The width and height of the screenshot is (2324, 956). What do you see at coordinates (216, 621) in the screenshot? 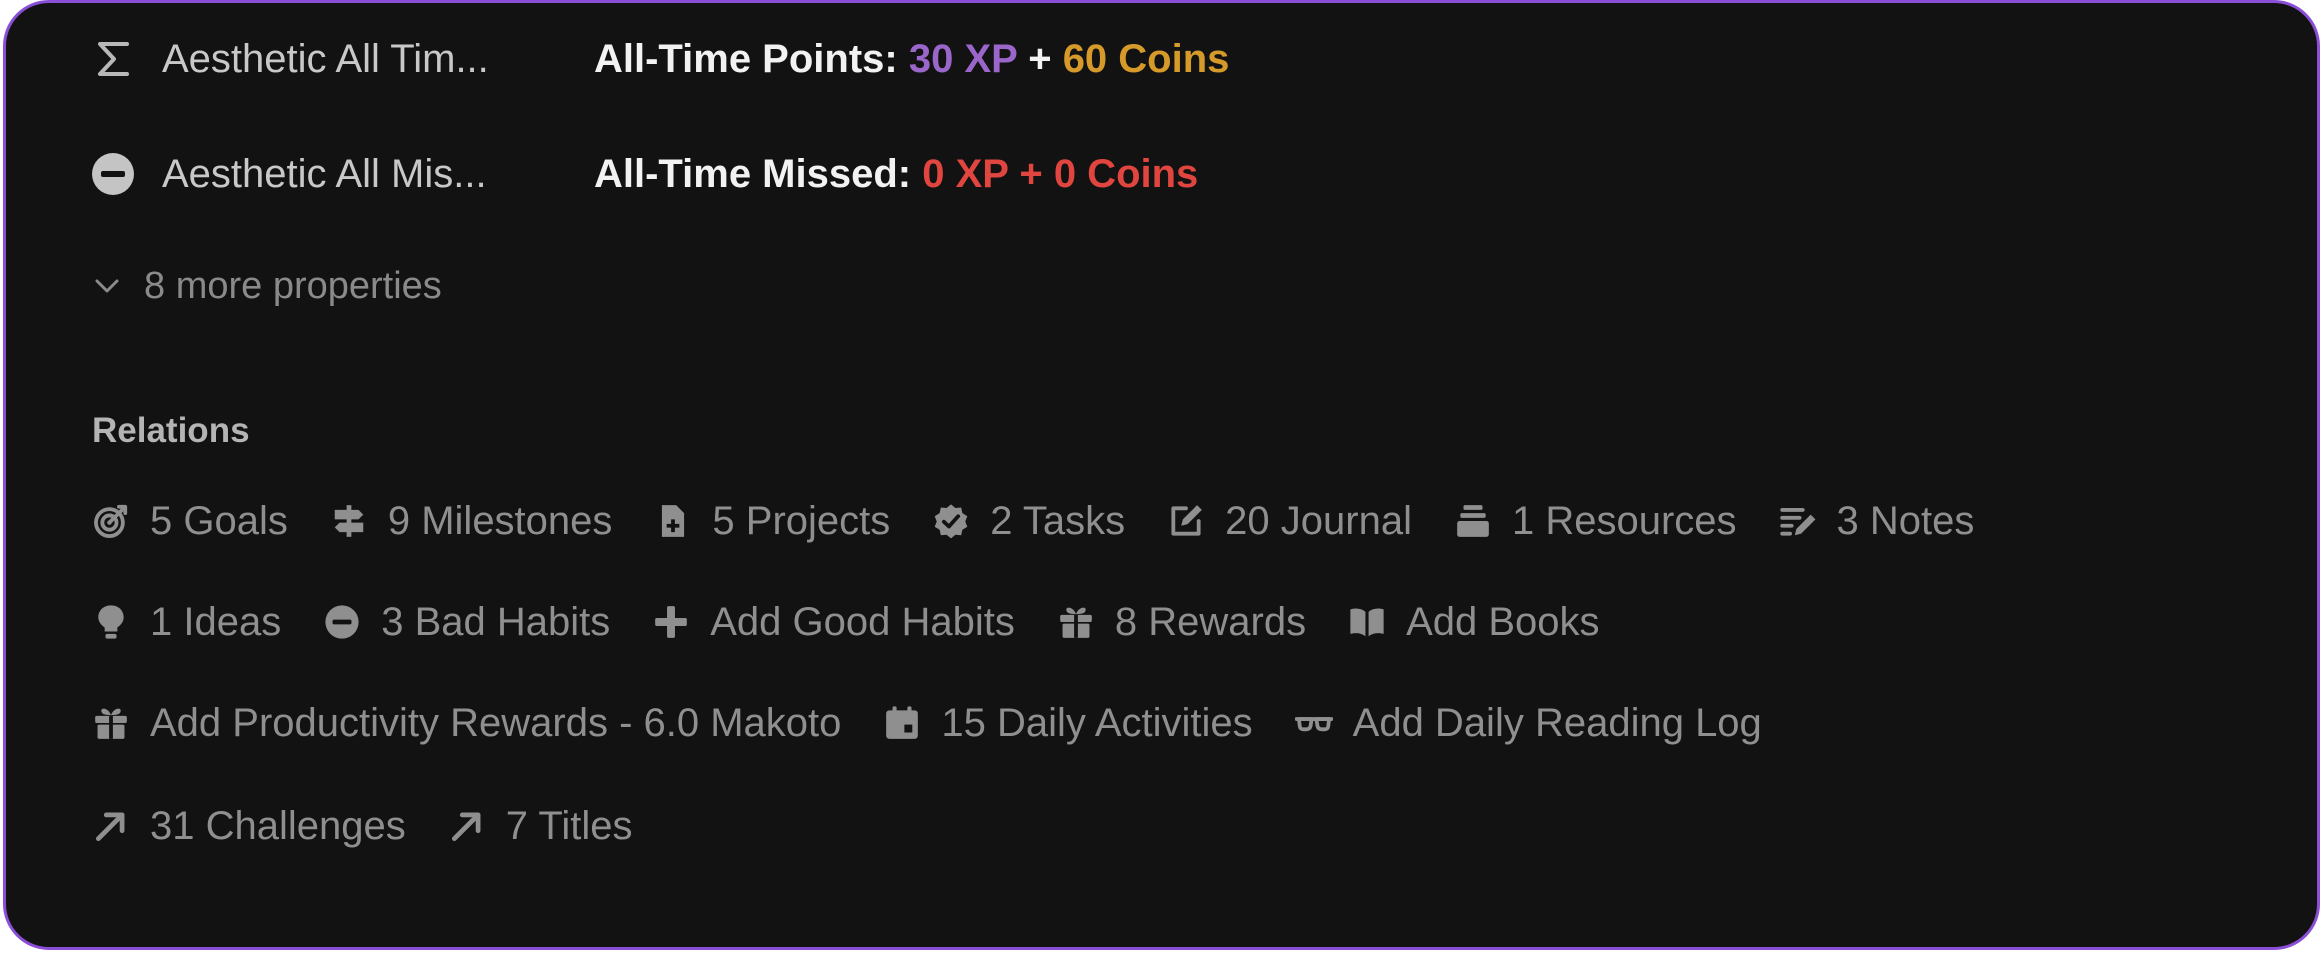
I see `relation-label: 1 Ideas` at bounding box center [216, 621].